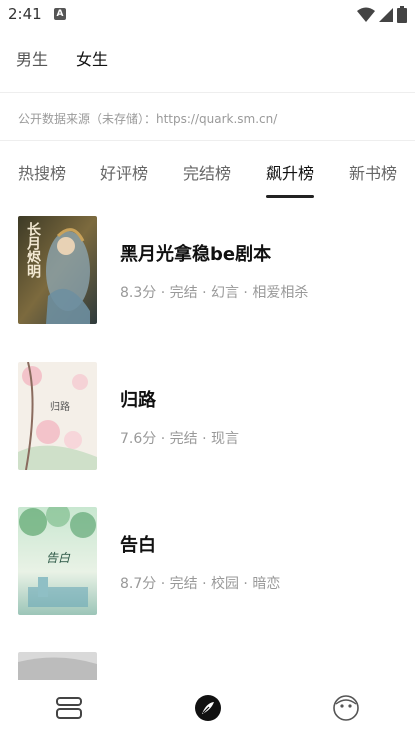 This screenshot has height=737, width=415. Describe the element at coordinates (195, 253) in the screenshot. I see `book-title: 黑月光拿稳be剧本` at that location.